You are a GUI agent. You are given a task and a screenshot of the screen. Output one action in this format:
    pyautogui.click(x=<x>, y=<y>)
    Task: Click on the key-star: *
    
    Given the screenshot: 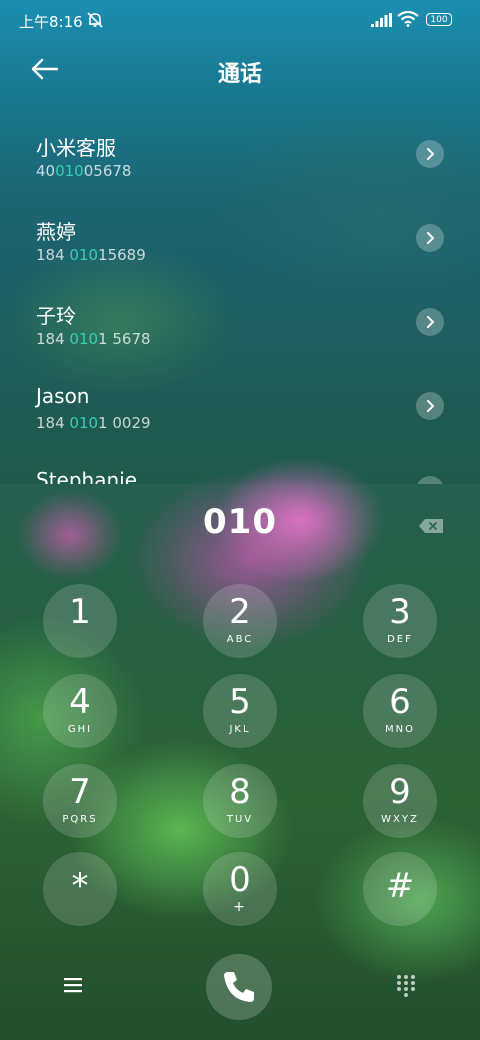 What is the action you would take?
    pyautogui.click(x=80, y=889)
    